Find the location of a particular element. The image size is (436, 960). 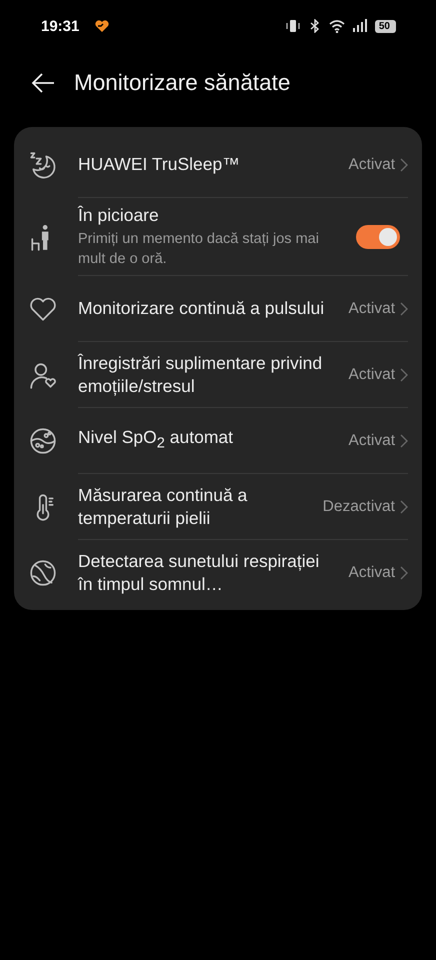

setting-title: HUAWEI TruSleep™ is located at coordinates (159, 164).